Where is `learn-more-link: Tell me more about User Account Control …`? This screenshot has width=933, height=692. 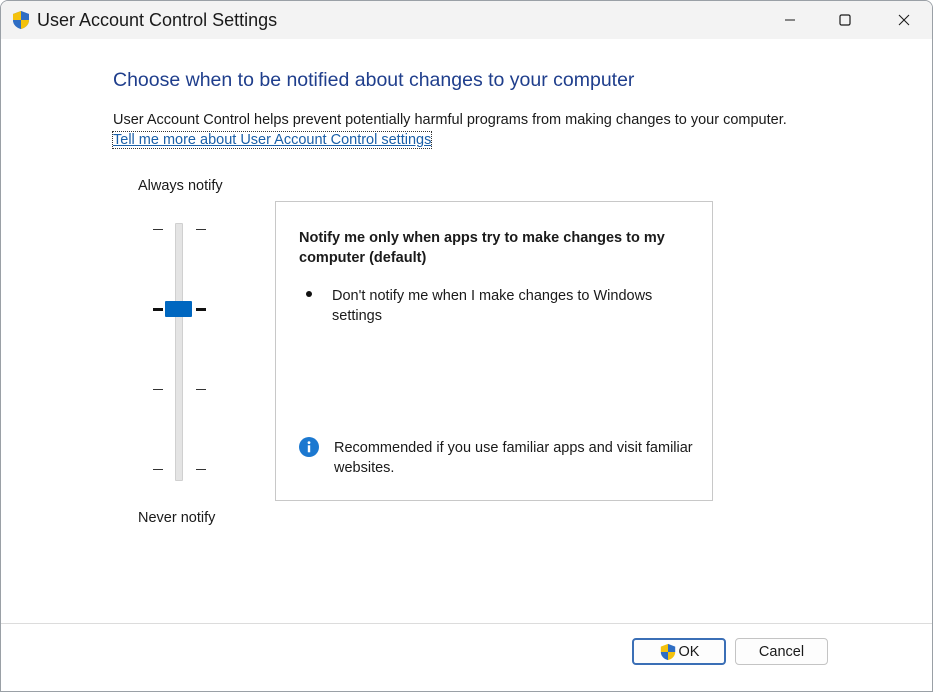 learn-more-link: Tell me more about User Account Control … is located at coordinates (272, 140).